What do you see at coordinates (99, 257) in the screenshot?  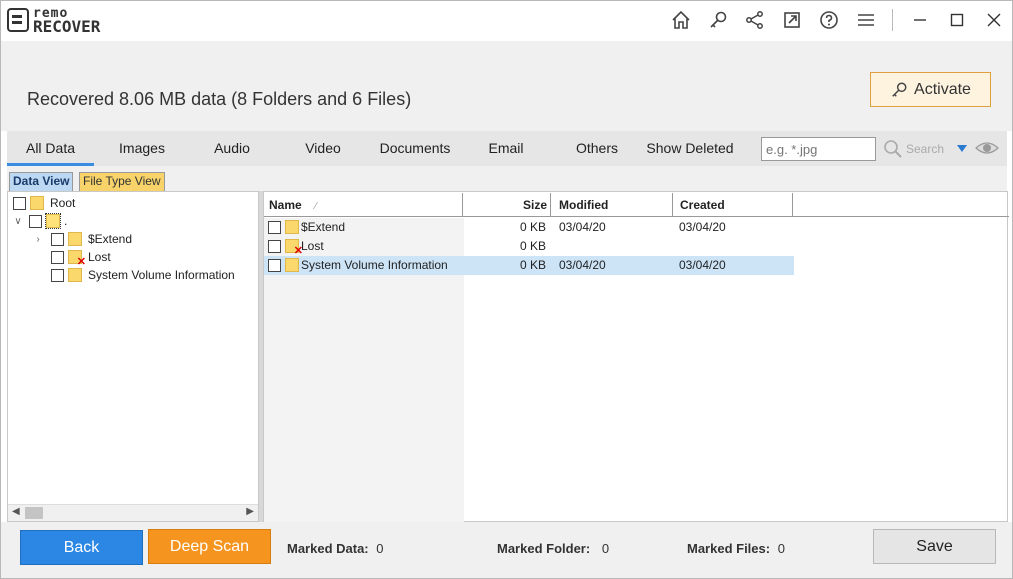 I see `tree-node-label: Lost` at bounding box center [99, 257].